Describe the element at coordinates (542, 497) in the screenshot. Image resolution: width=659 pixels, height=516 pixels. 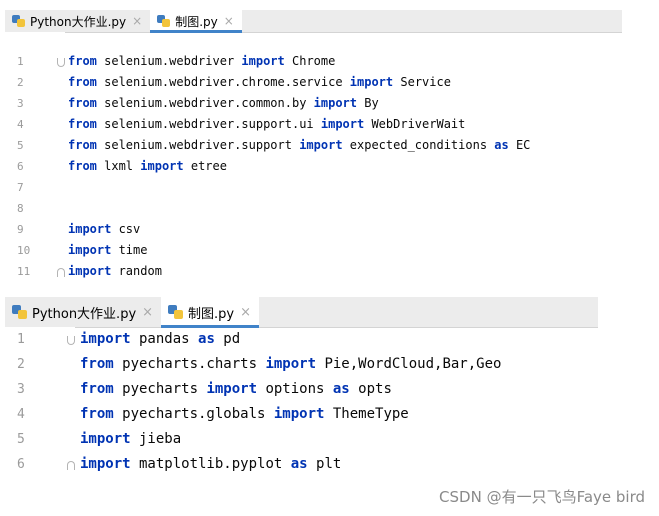
I see `csdn-watermark: CSDN @有一只飞鸟Faye bird` at that location.